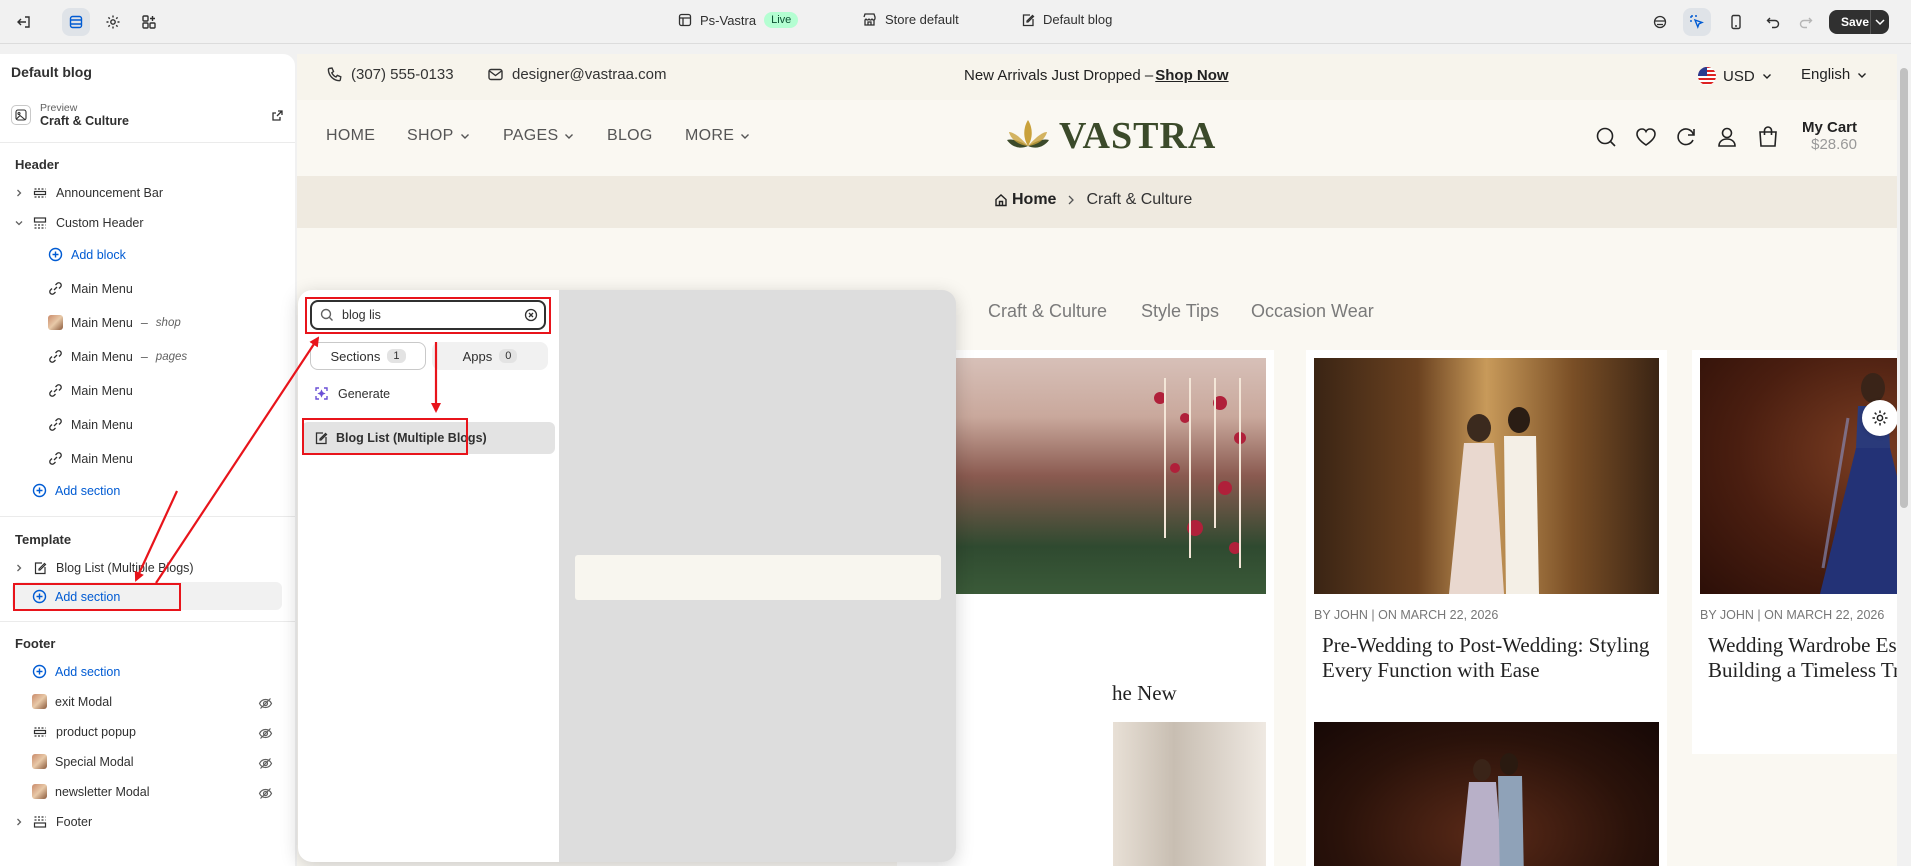  I want to click on save-label: Save, so click(1855, 22).